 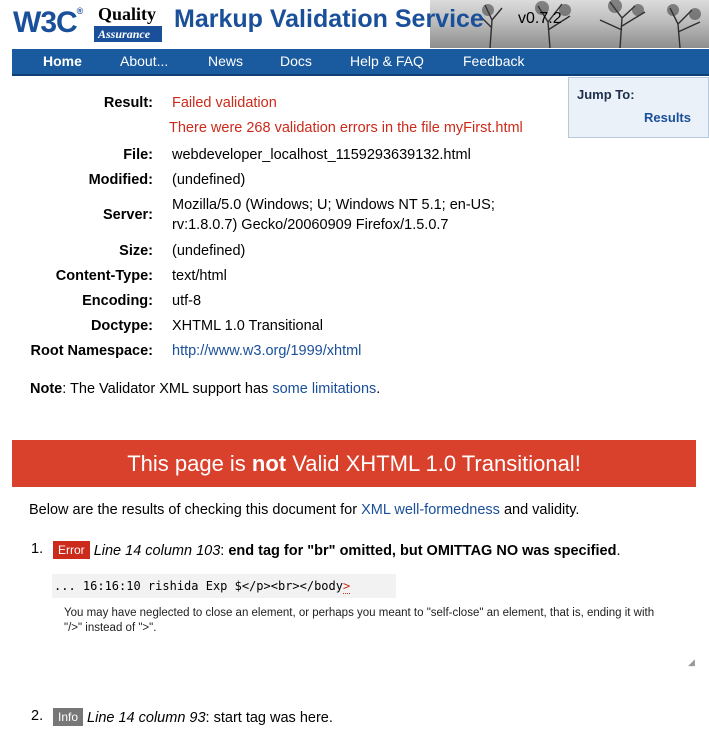 What do you see at coordinates (117, 301) in the screenshot?
I see `encoding-key: Encoding:` at bounding box center [117, 301].